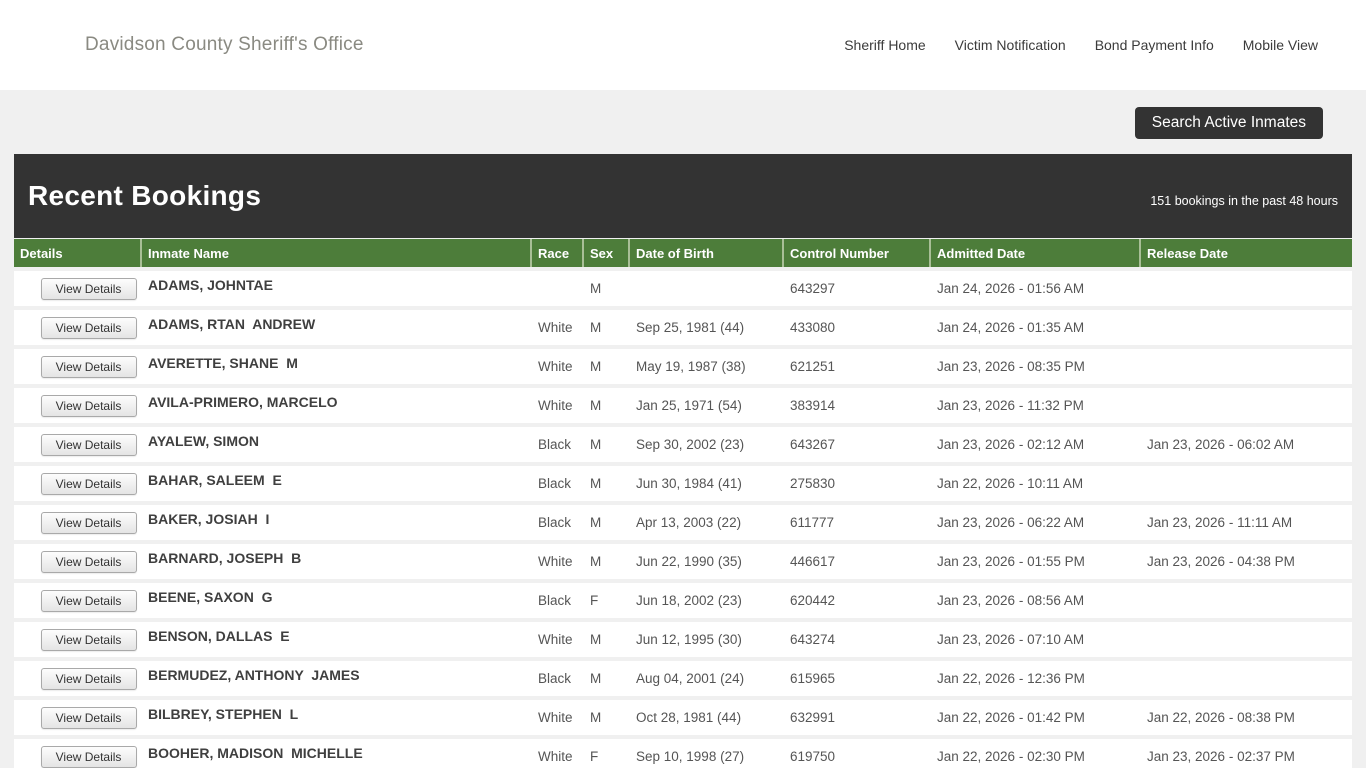 The width and height of the screenshot is (1366, 768). What do you see at coordinates (690, 444) in the screenshot?
I see `dob-cell: Sep 30, 2002 (23)` at bounding box center [690, 444].